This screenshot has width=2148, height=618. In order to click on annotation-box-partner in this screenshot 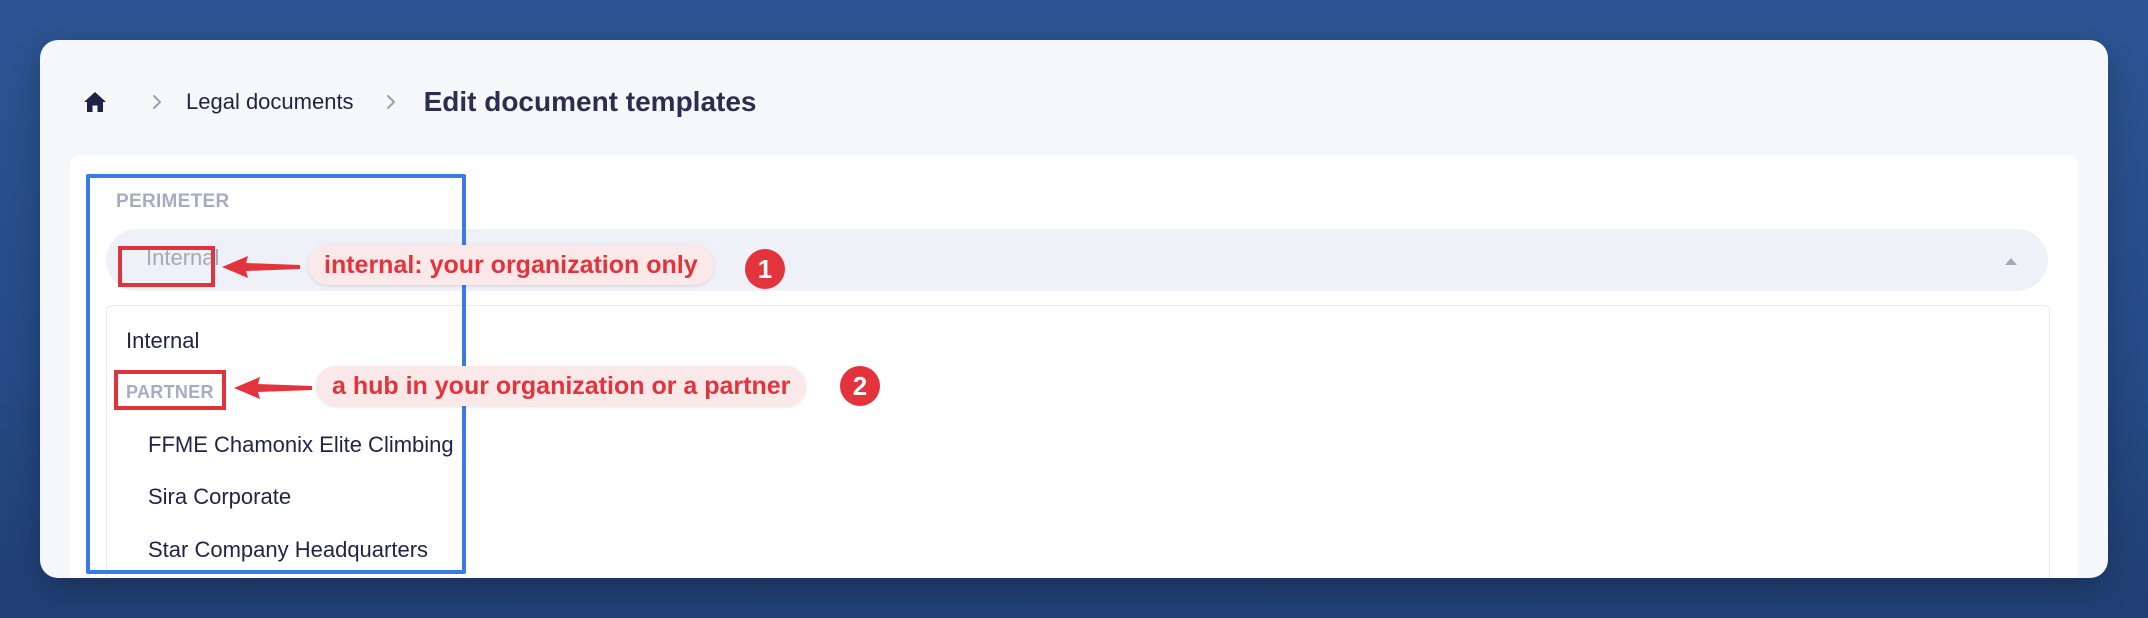, I will do `click(170, 390)`.